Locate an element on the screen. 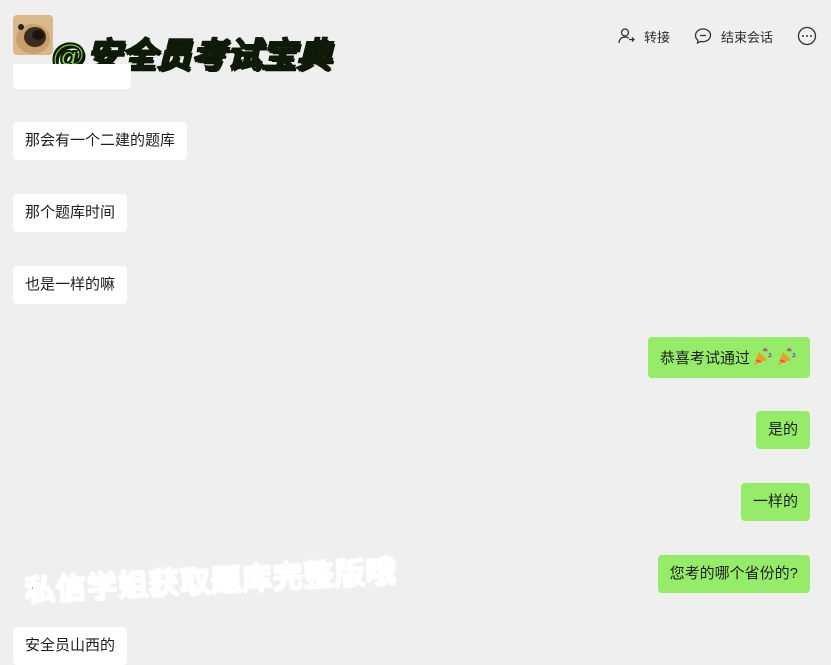 The height and width of the screenshot is (665, 831). transfer-icon is located at coordinates (626, 36).